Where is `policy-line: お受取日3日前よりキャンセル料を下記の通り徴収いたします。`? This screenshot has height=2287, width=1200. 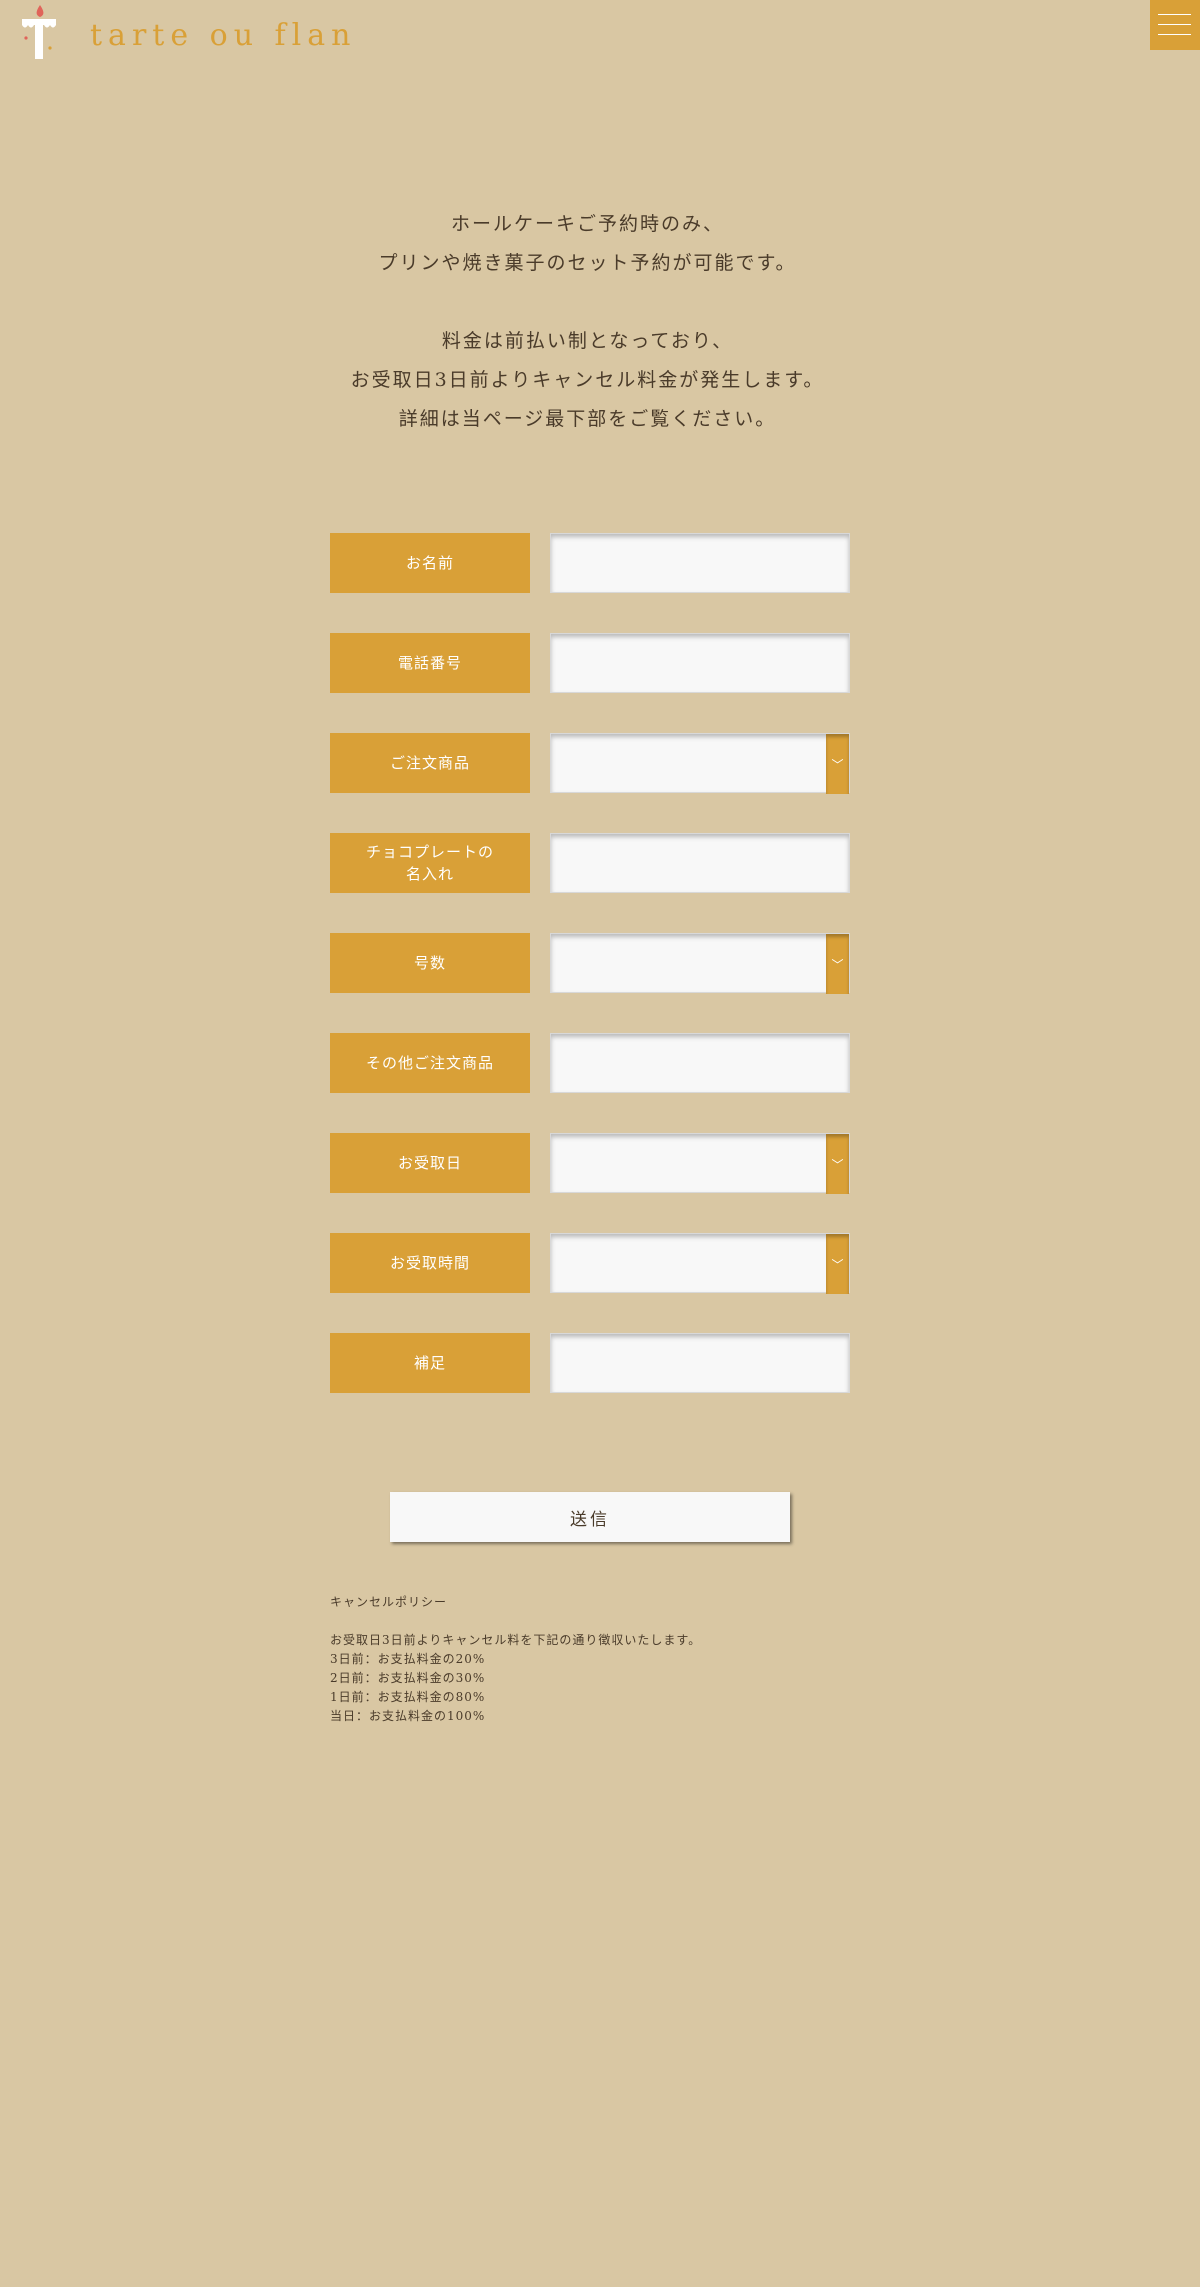 policy-line: お受取日3日前よりキャンセル料を下記の通り徴収いたします。 is located at coordinates (516, 1640).